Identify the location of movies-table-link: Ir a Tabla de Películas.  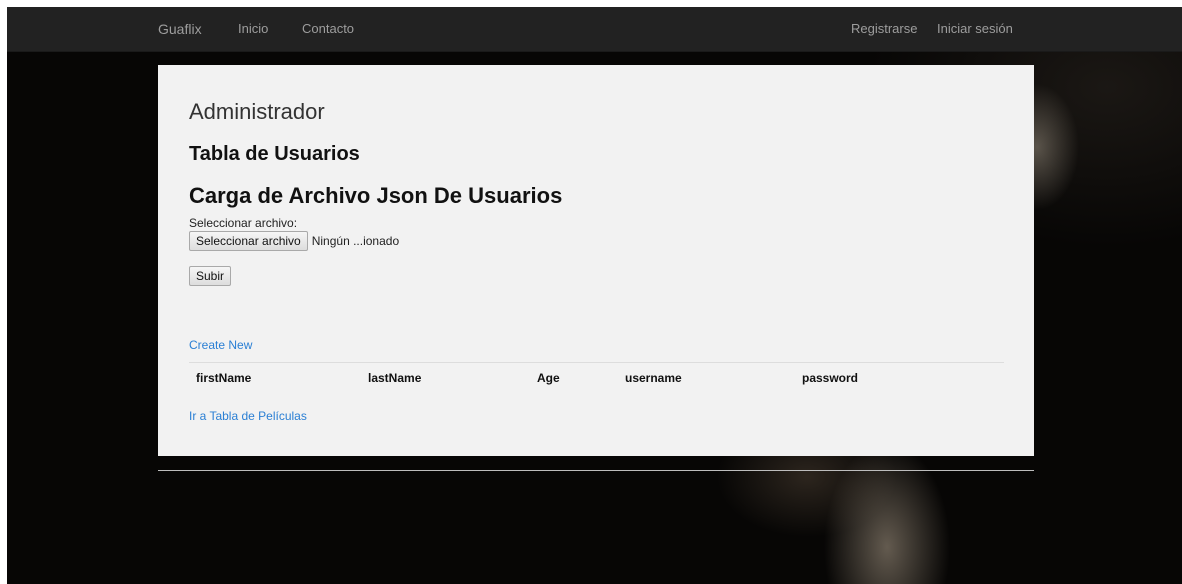
(248, 416).